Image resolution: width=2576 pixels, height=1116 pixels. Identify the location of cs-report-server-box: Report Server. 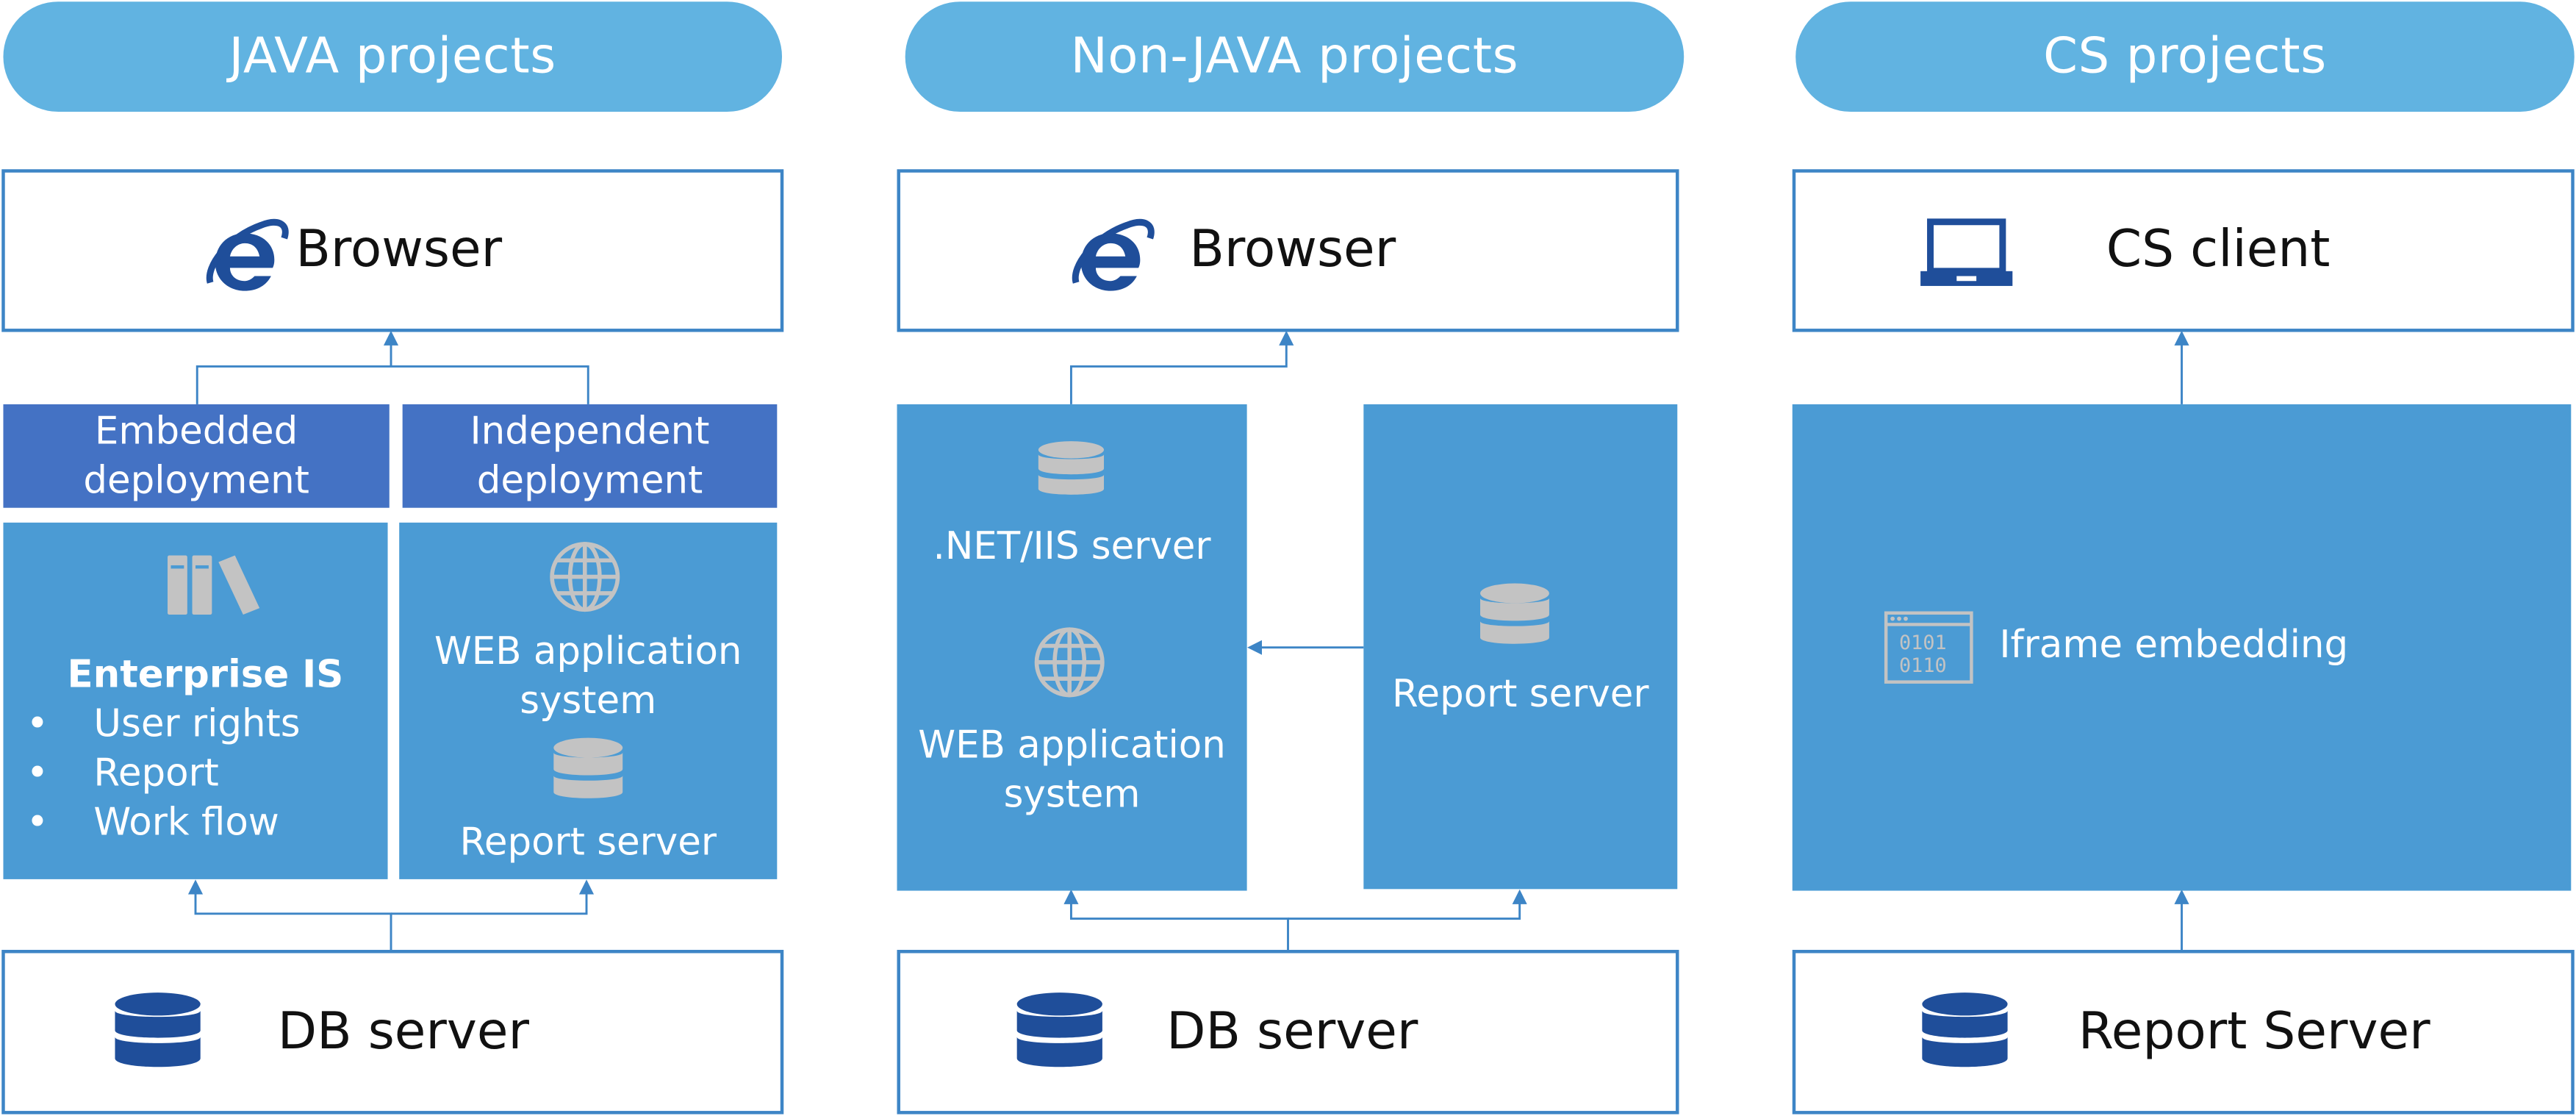
(2183, 1032).